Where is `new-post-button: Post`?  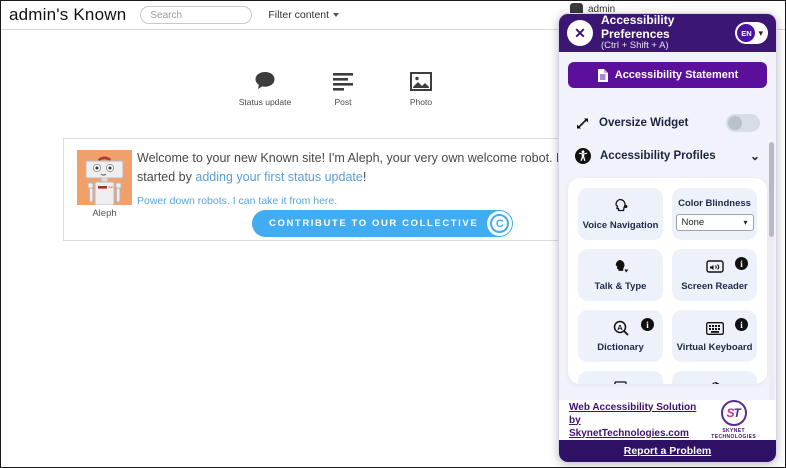
new-post-button: Post is located at coordinates (343, 86).